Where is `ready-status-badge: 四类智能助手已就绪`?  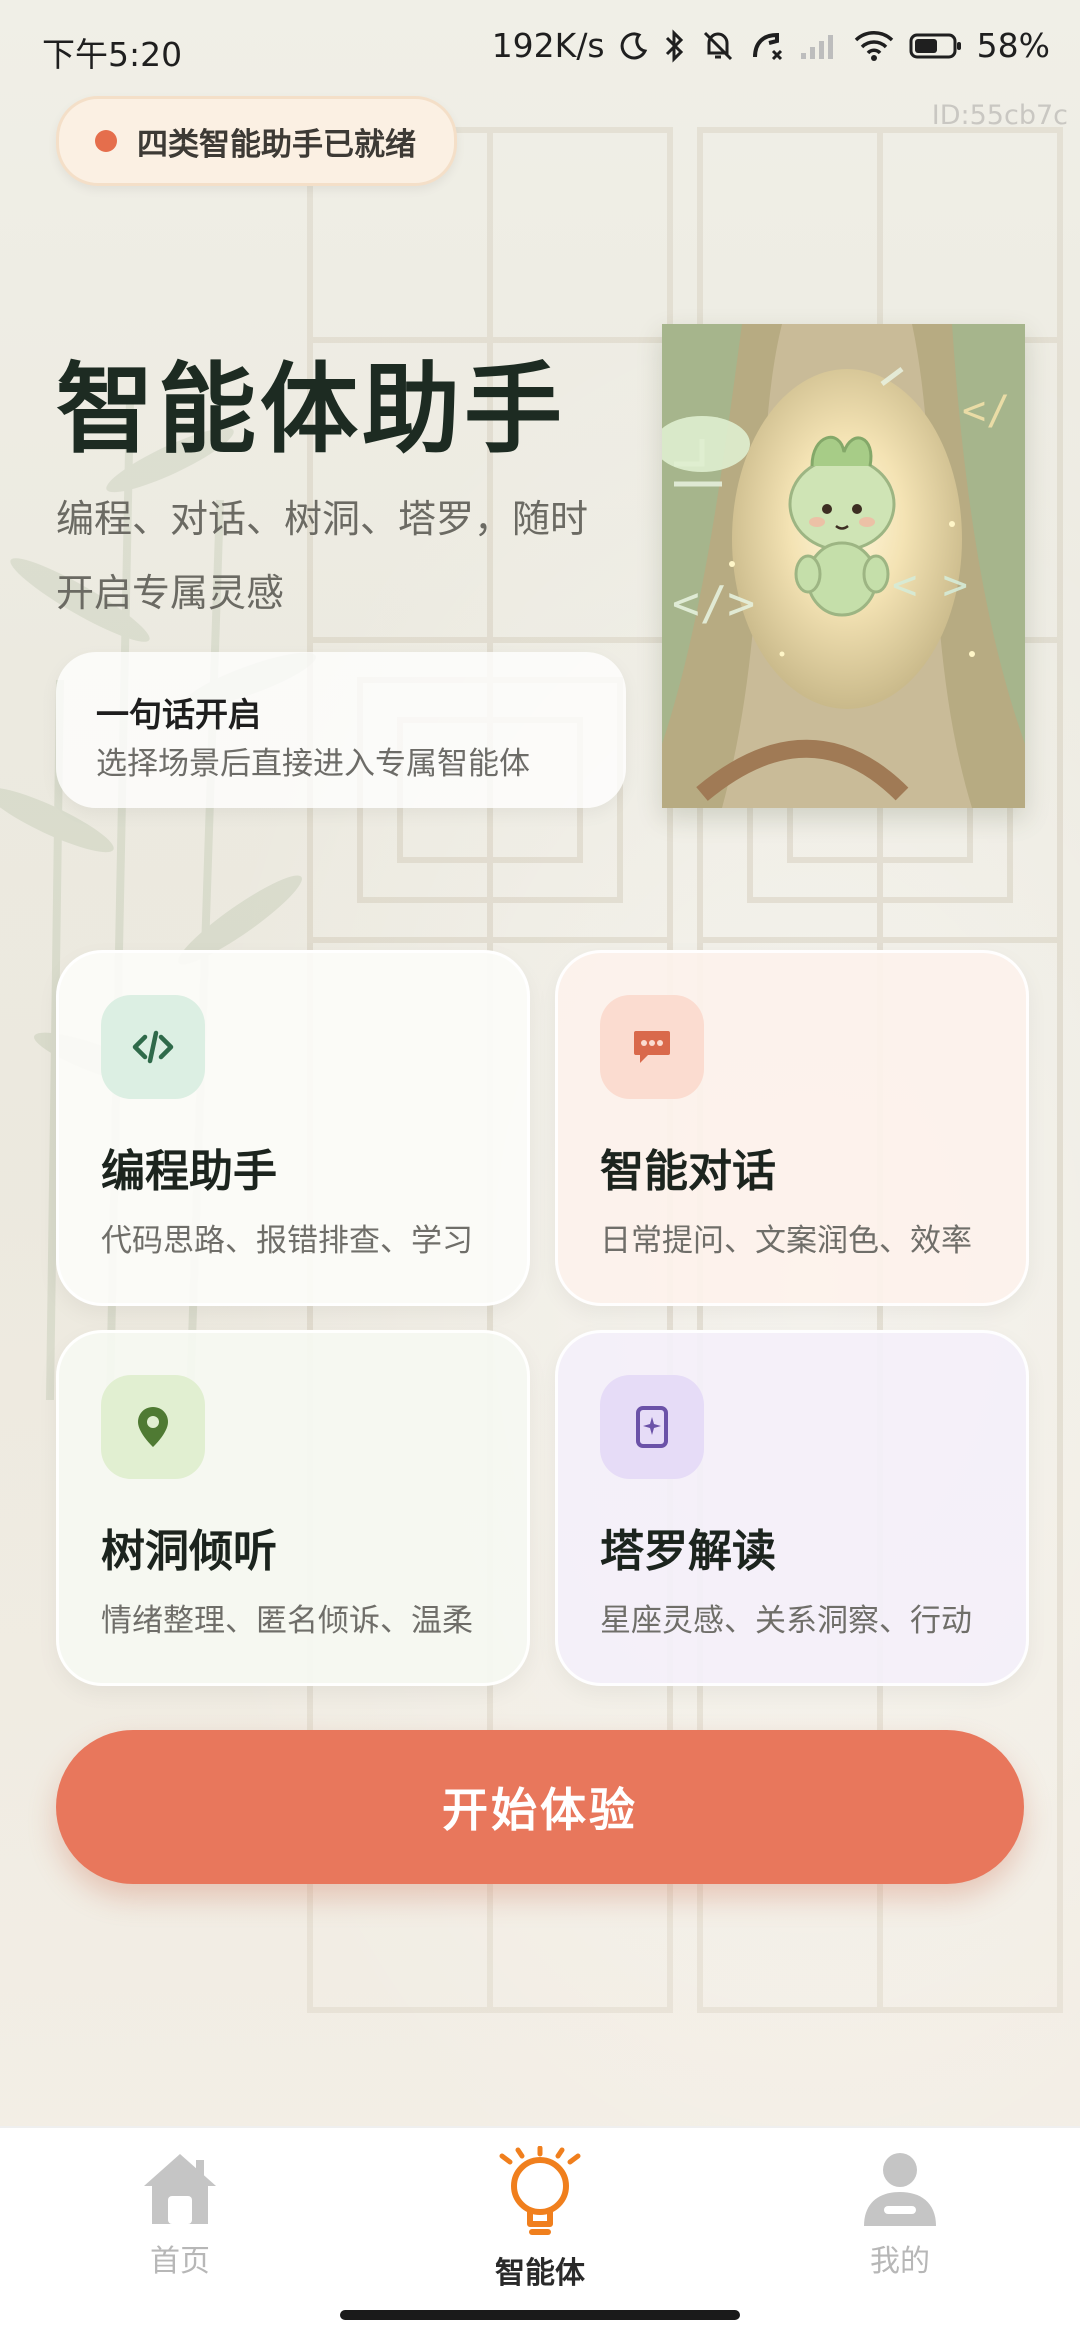 ready-status-badge: 四类智能助手已就绪 is located at coordinates (256, 141).